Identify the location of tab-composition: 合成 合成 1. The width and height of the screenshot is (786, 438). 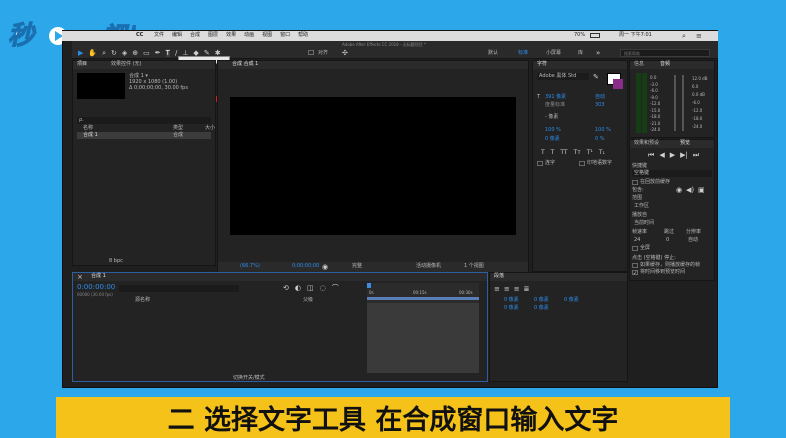
(245, 64).